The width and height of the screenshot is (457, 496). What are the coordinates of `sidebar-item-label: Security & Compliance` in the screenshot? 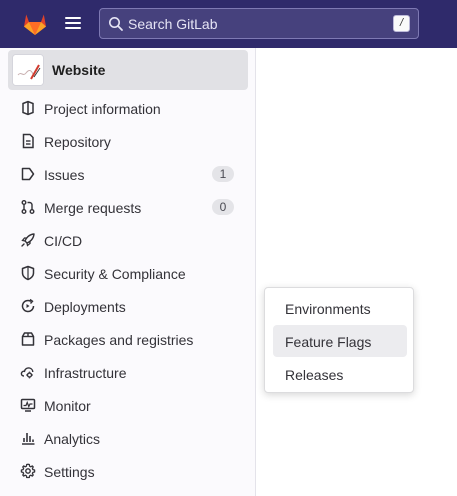 It's located at (115, 274).